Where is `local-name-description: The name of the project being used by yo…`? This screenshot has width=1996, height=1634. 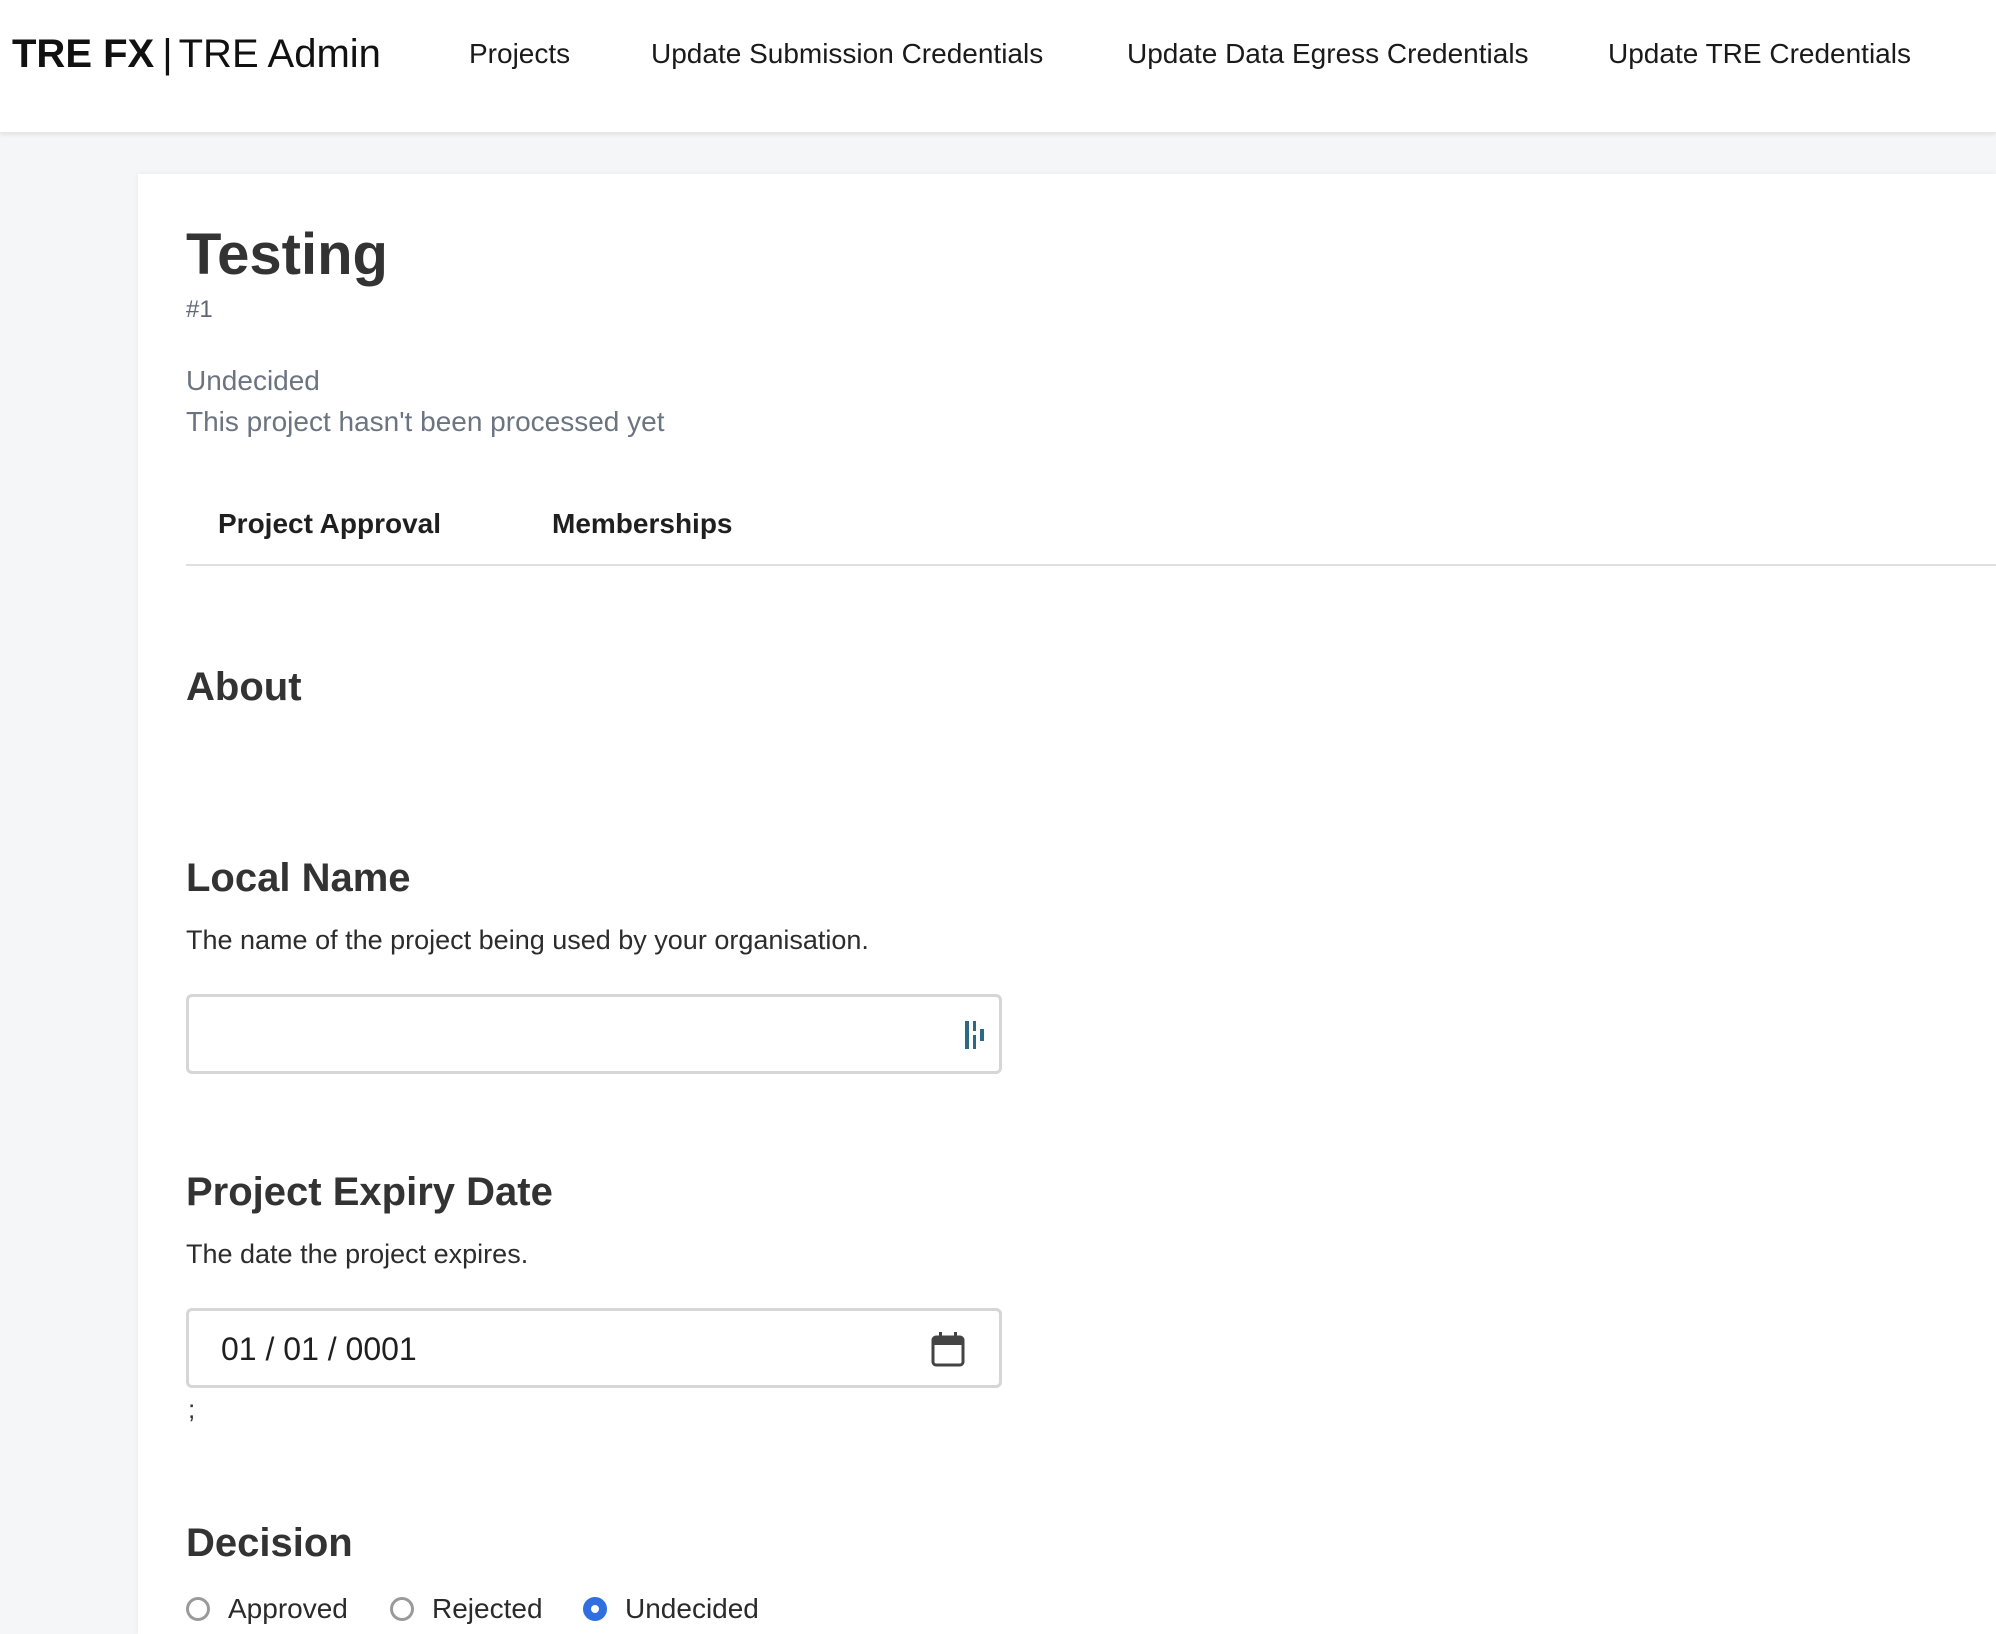
local-name-description: The name of the project being used by yo… is located at coordinates (527, 940).